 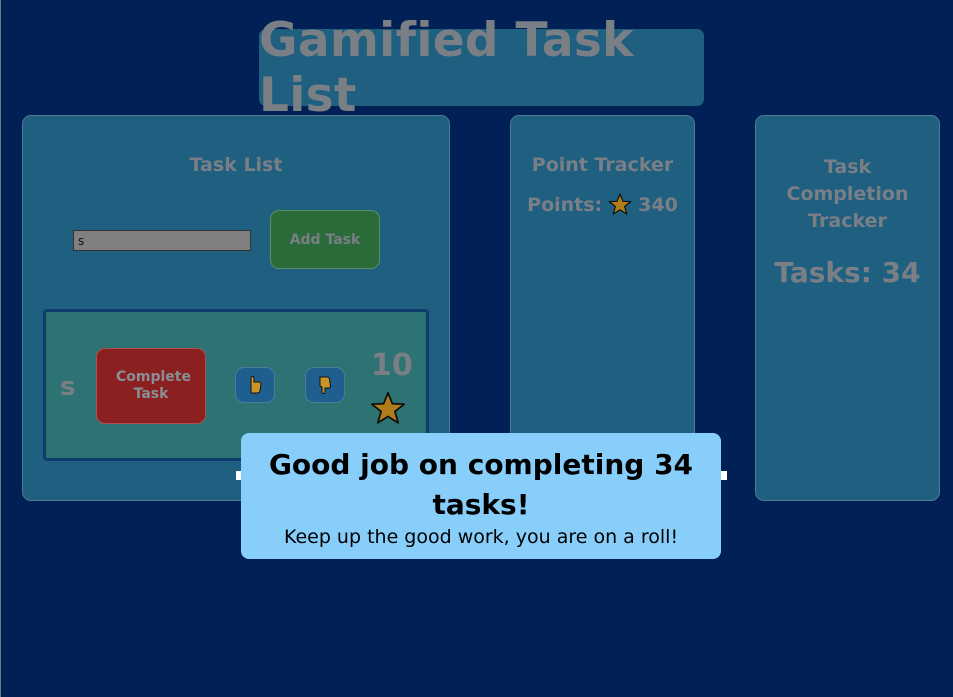 I want to click on notification-title: Good job on completing 34 tasks!, so click(x=481, y=484).